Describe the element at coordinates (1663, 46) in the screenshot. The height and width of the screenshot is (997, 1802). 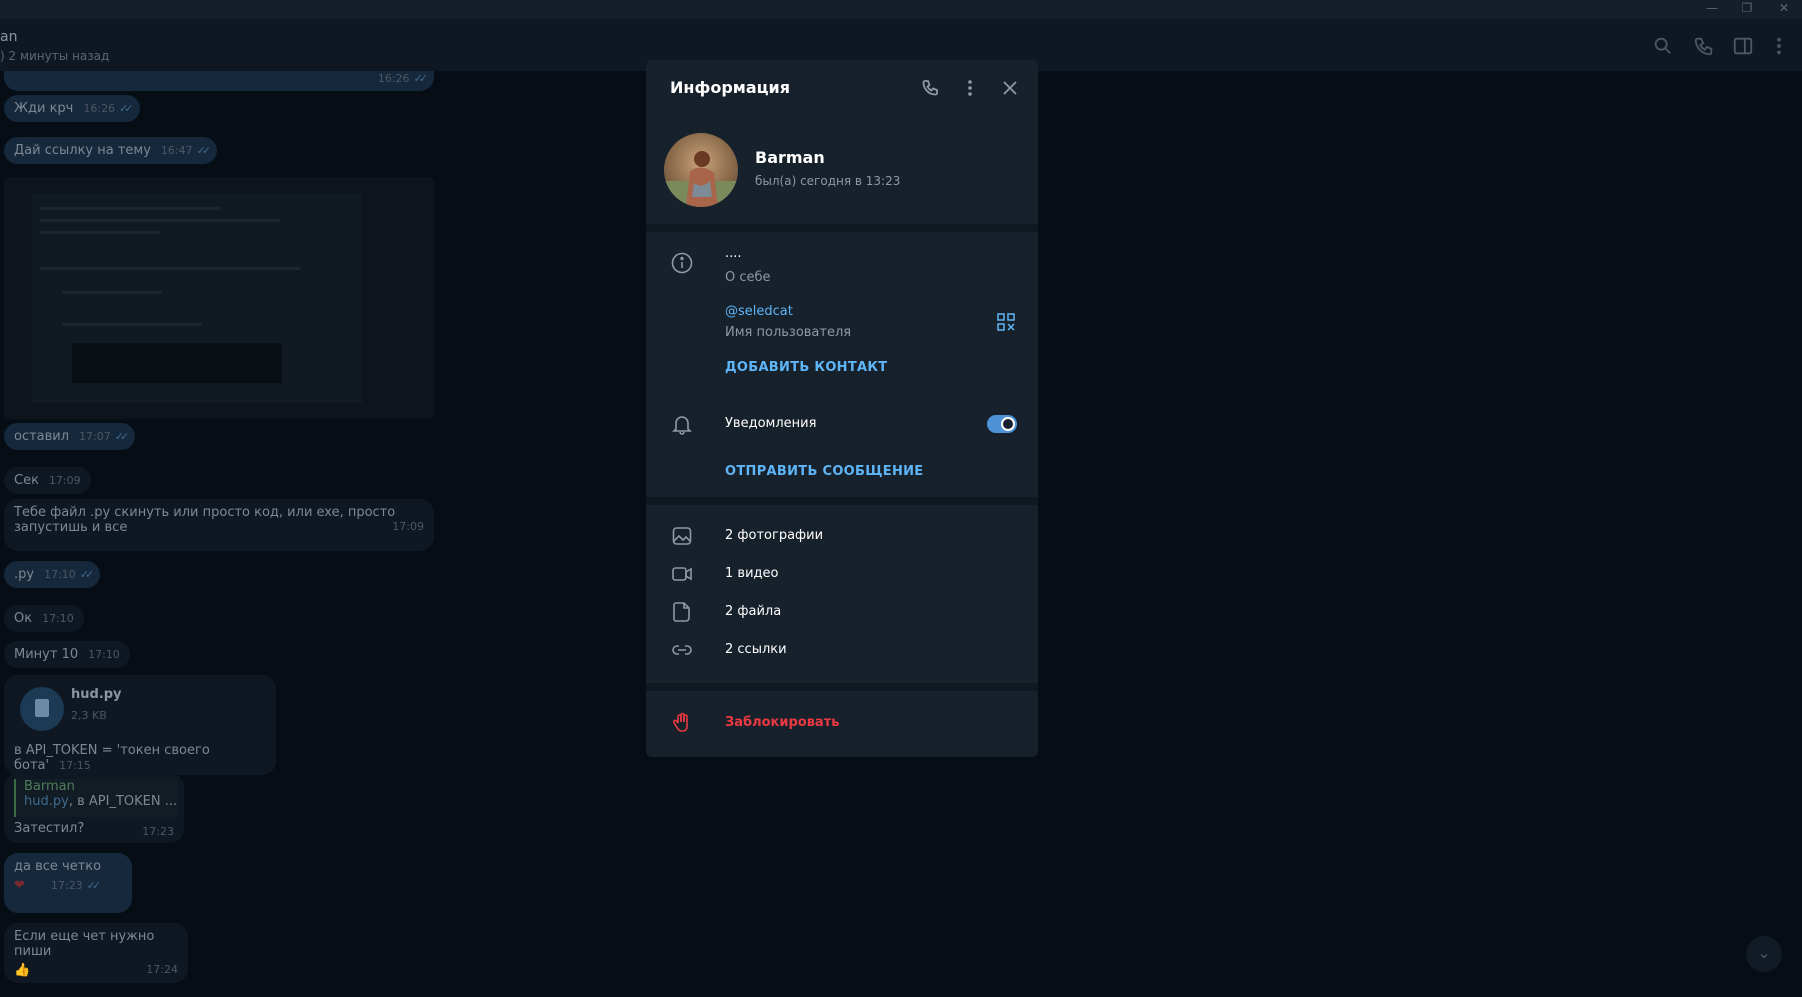
I see `search-icon` at that location.